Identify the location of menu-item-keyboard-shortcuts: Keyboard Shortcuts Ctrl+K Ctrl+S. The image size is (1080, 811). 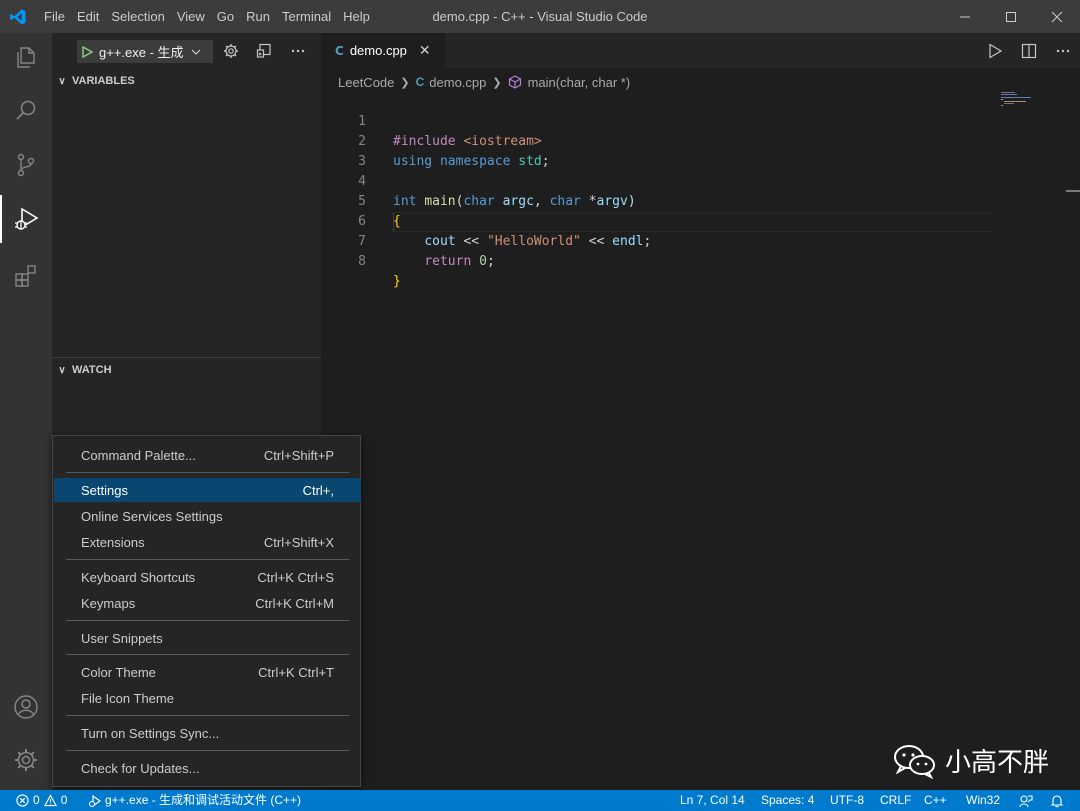
(207, 577).